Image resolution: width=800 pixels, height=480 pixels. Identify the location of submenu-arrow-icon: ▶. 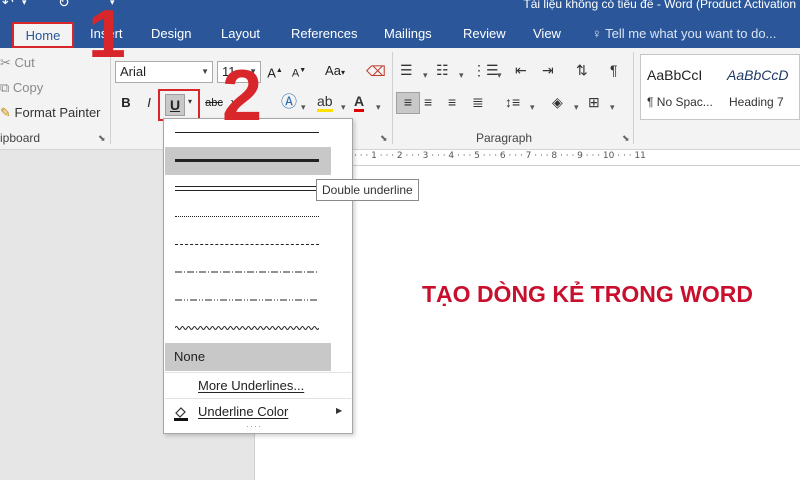
(339, 410).